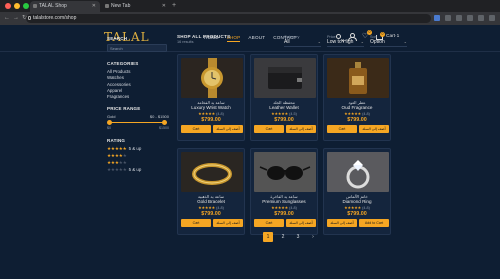 The image size is (500, 279). I want to click on filter-value: Low to High ⌄, so click(345, 43).